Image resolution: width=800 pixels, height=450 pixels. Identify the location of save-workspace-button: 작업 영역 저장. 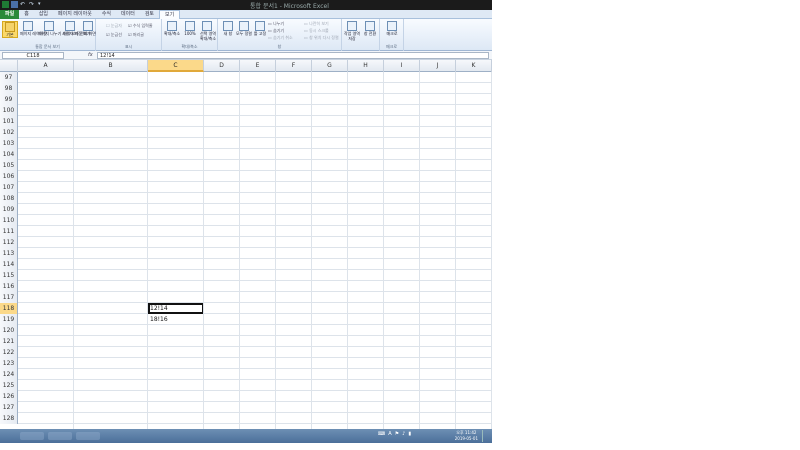
(352, 31).